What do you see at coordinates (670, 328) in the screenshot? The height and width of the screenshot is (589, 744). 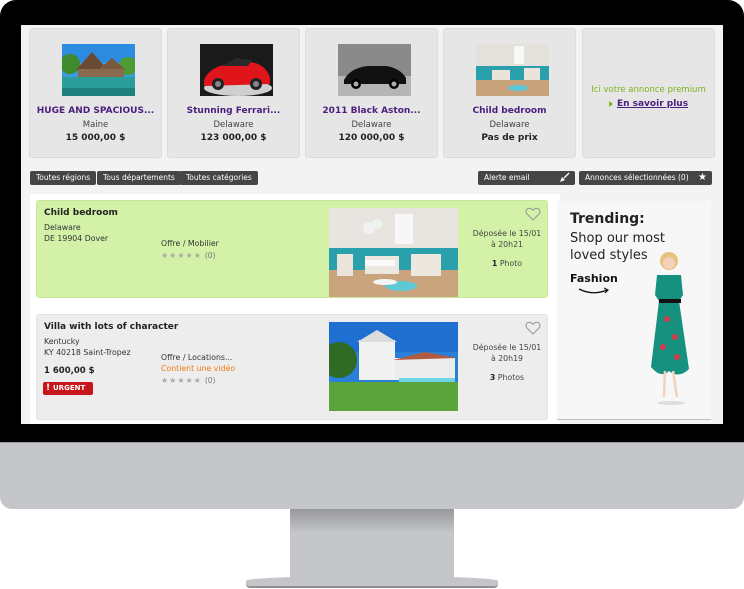 I see `fashion-model-image` at bounding box center [670, 328].